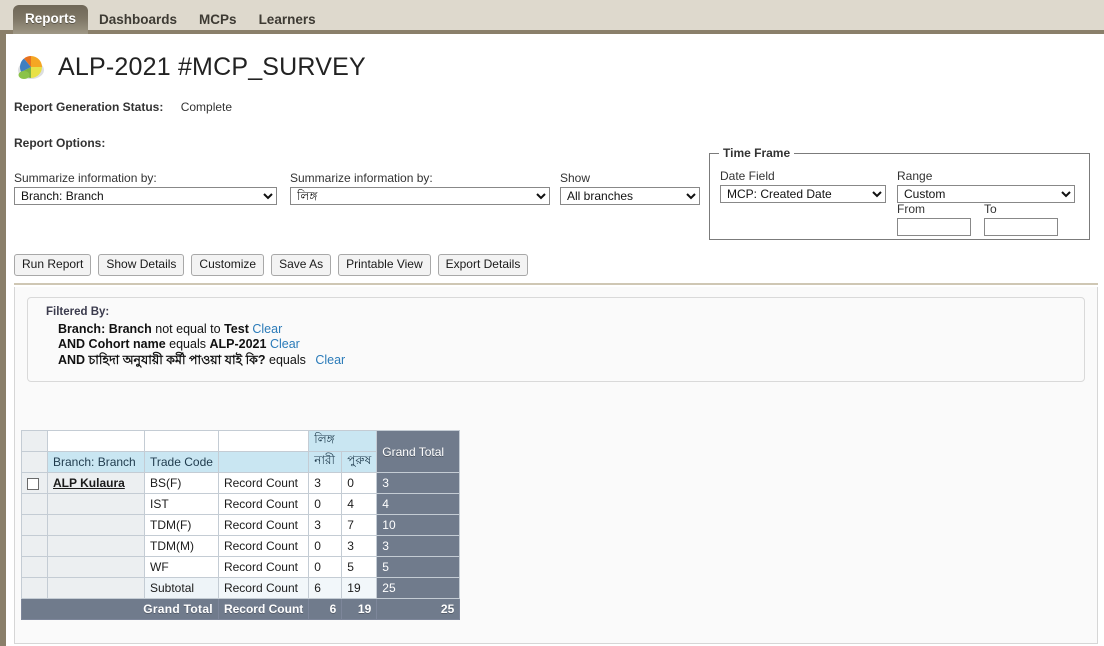 The width and height of the screenshot is (1104, 646). Describe the element at coordinates (301, 265) in the screenshot. I see `save-as-button: Save As` at that location.